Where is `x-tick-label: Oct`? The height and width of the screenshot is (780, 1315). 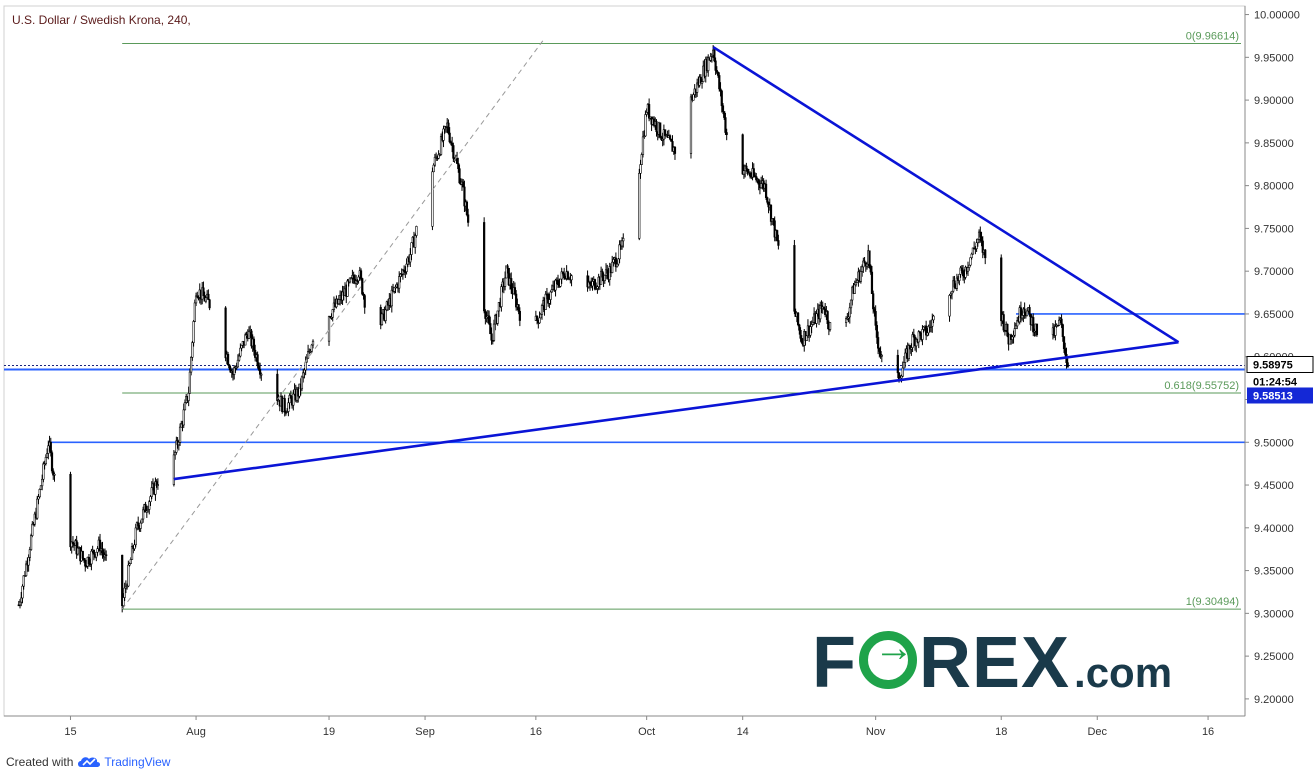 x-tick-label: Oct is located at coordinates (646, 732).